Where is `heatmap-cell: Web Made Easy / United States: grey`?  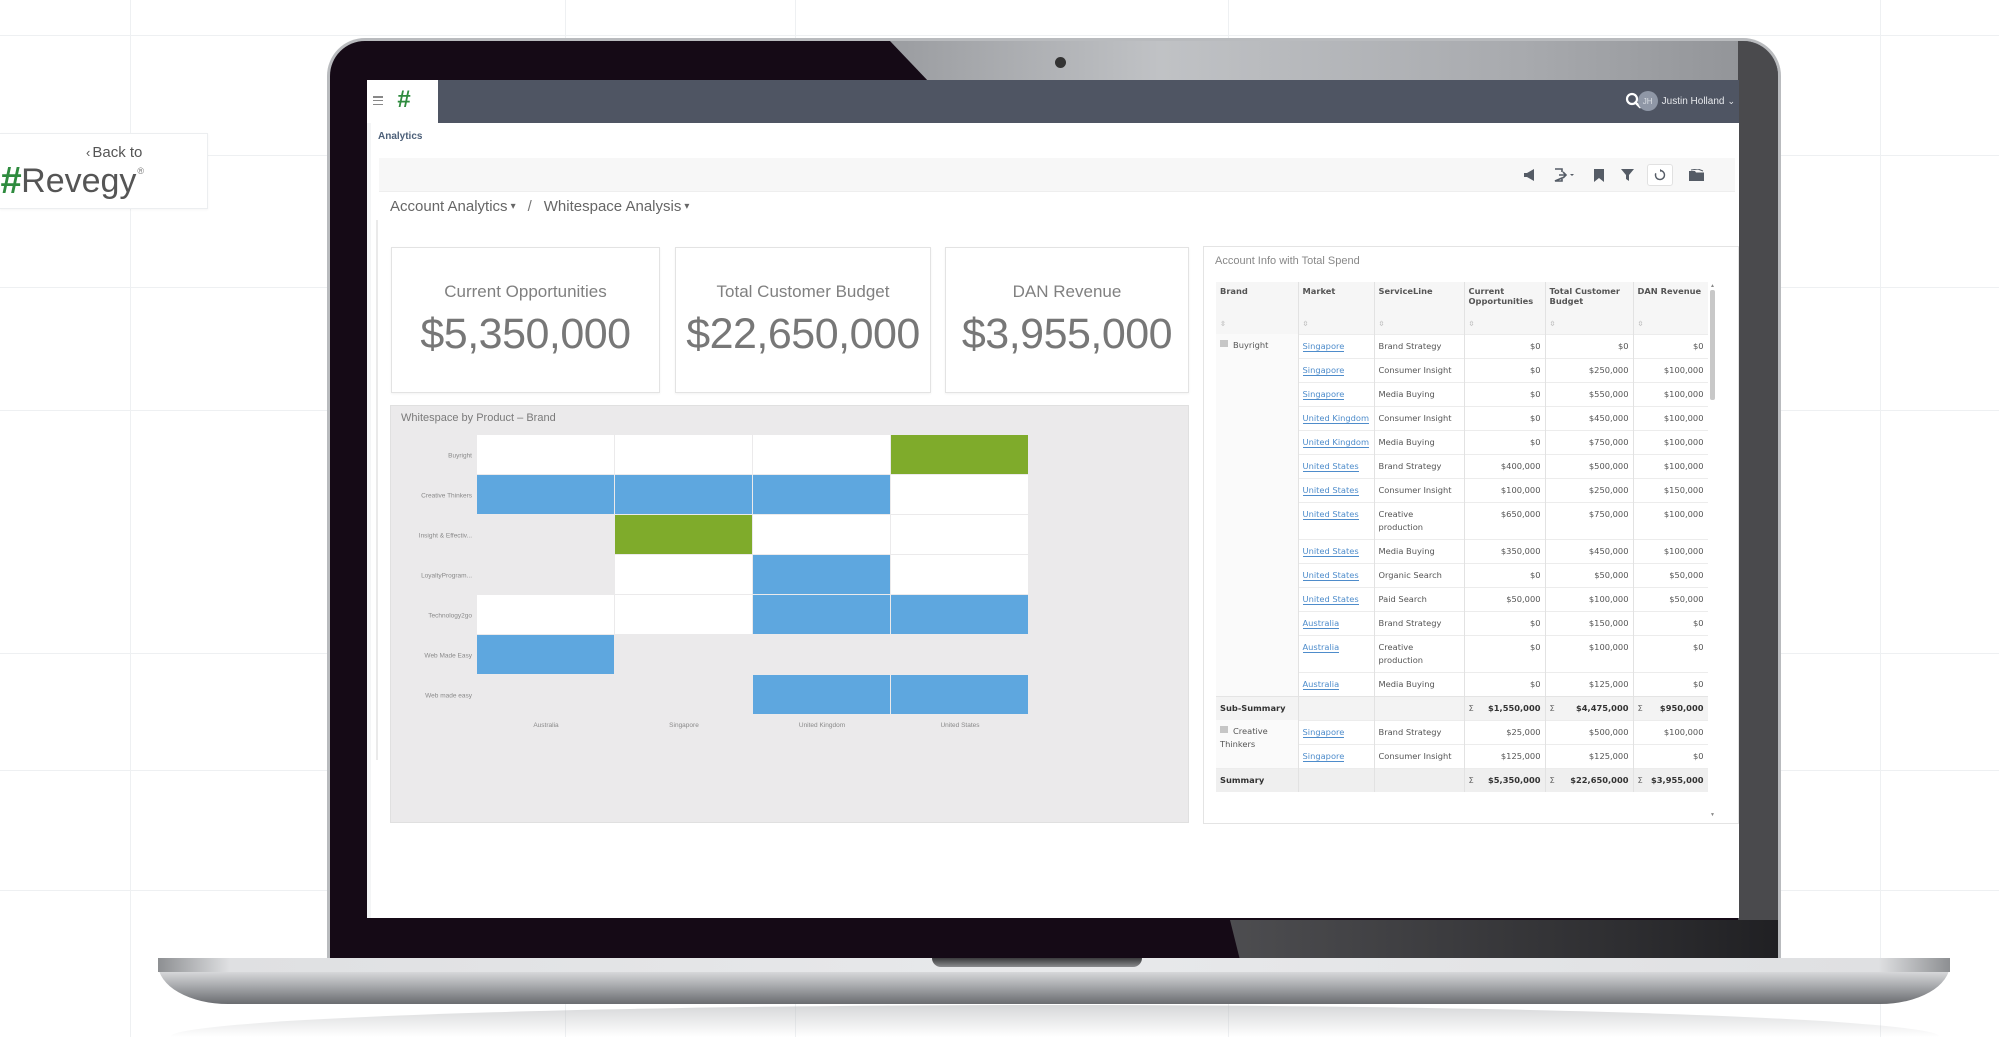
heatmap-cell: Web Made Easy / United States: grey is located at coordinates (959, 654).